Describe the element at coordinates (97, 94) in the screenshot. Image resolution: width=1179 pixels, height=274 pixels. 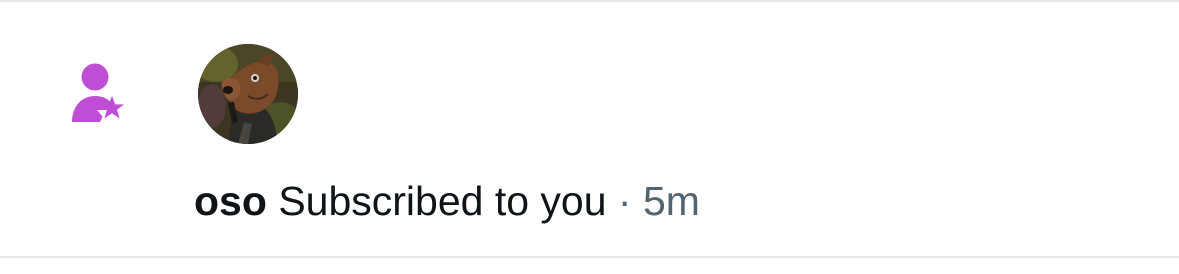
I see `subscriber-star-icon` at that location.